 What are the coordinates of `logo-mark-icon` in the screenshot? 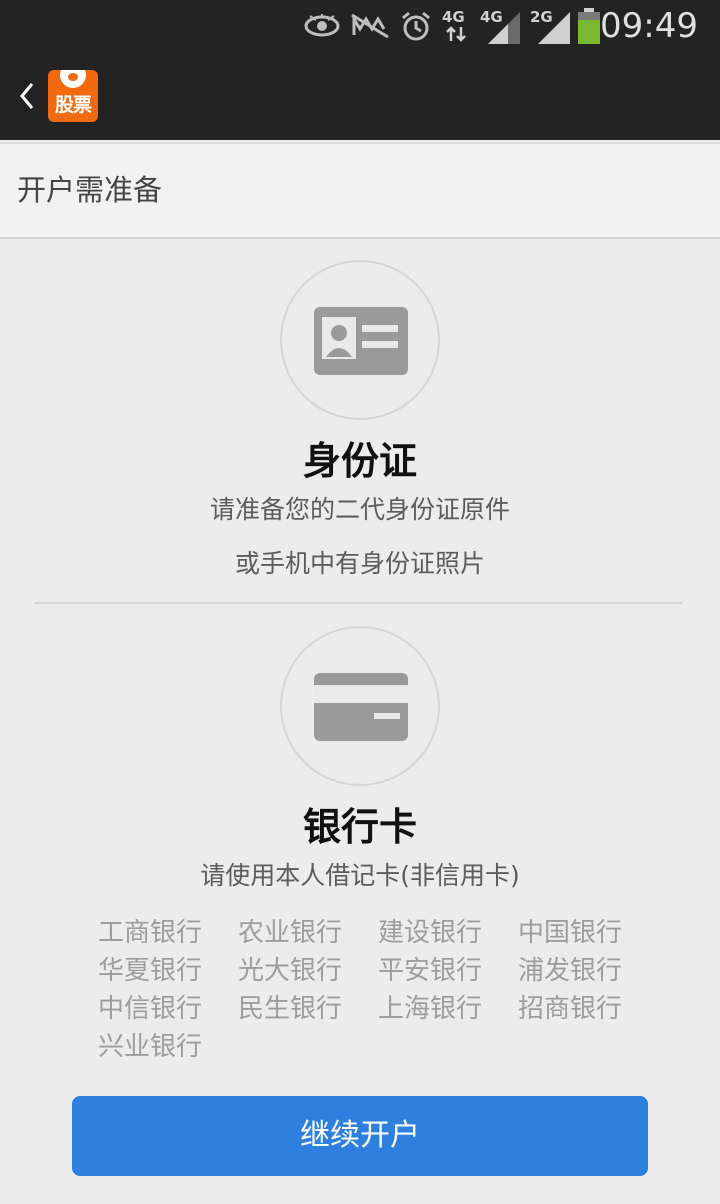 It's located at (73, 79).